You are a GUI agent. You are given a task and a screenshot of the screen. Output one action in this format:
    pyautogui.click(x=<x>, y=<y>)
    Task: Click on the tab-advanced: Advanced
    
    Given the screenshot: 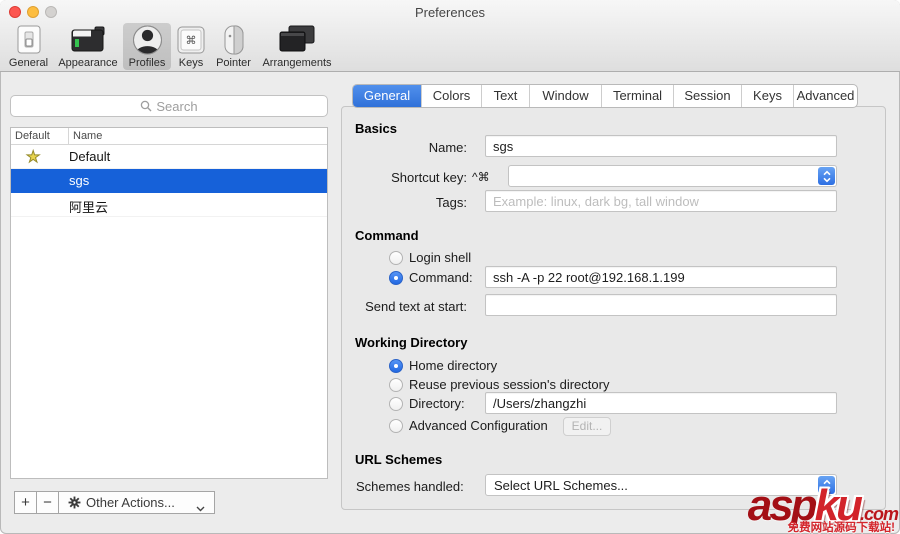 What is the action you would take?
    pyautogui.click(x=825, y=96)
    